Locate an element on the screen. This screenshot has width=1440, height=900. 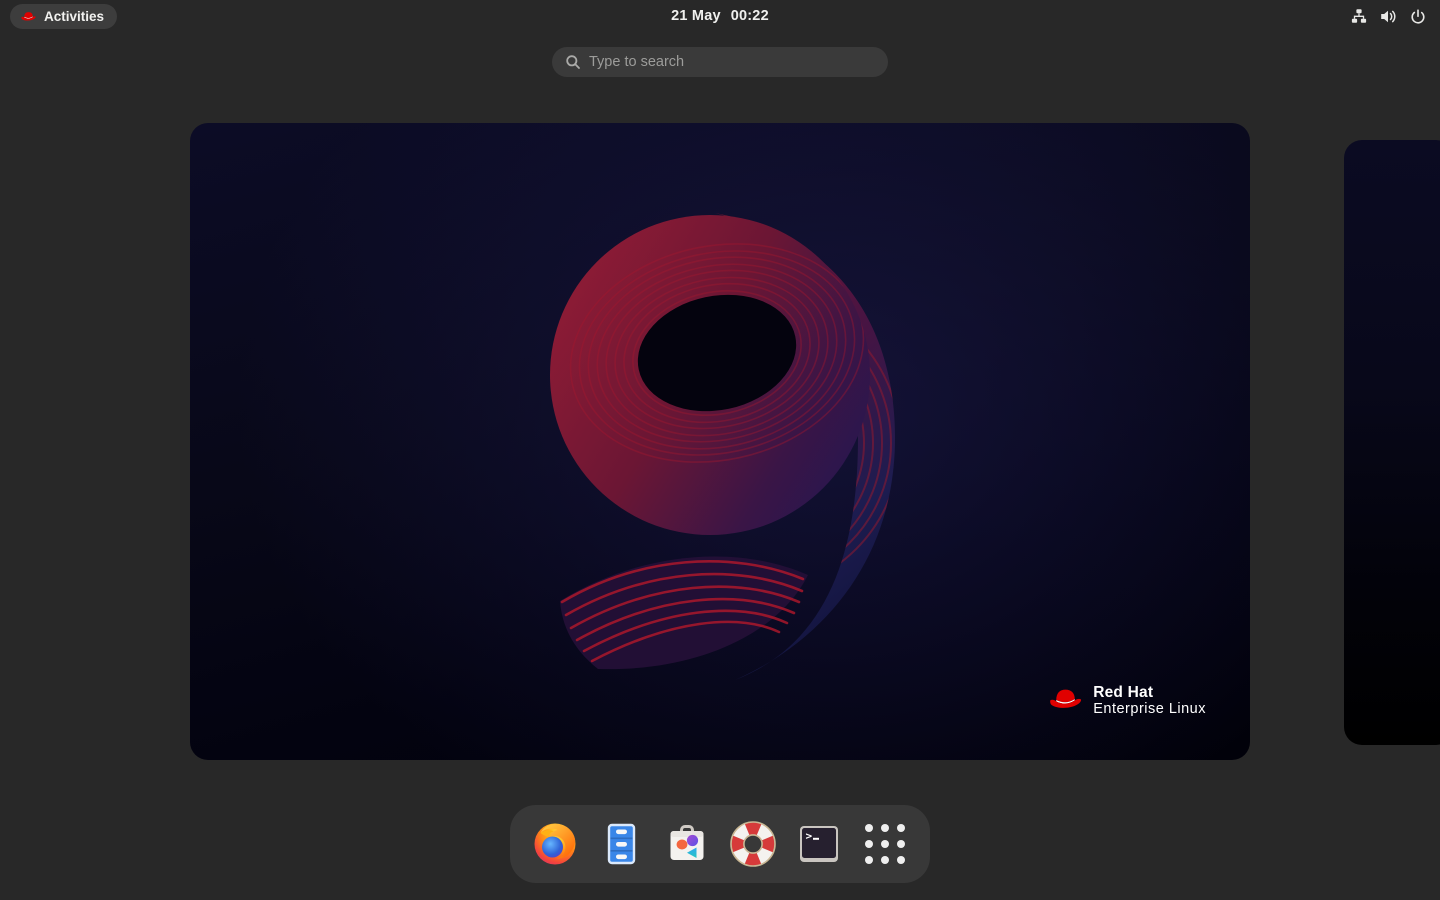
dock-item-help is located at coordinates (753, 844).